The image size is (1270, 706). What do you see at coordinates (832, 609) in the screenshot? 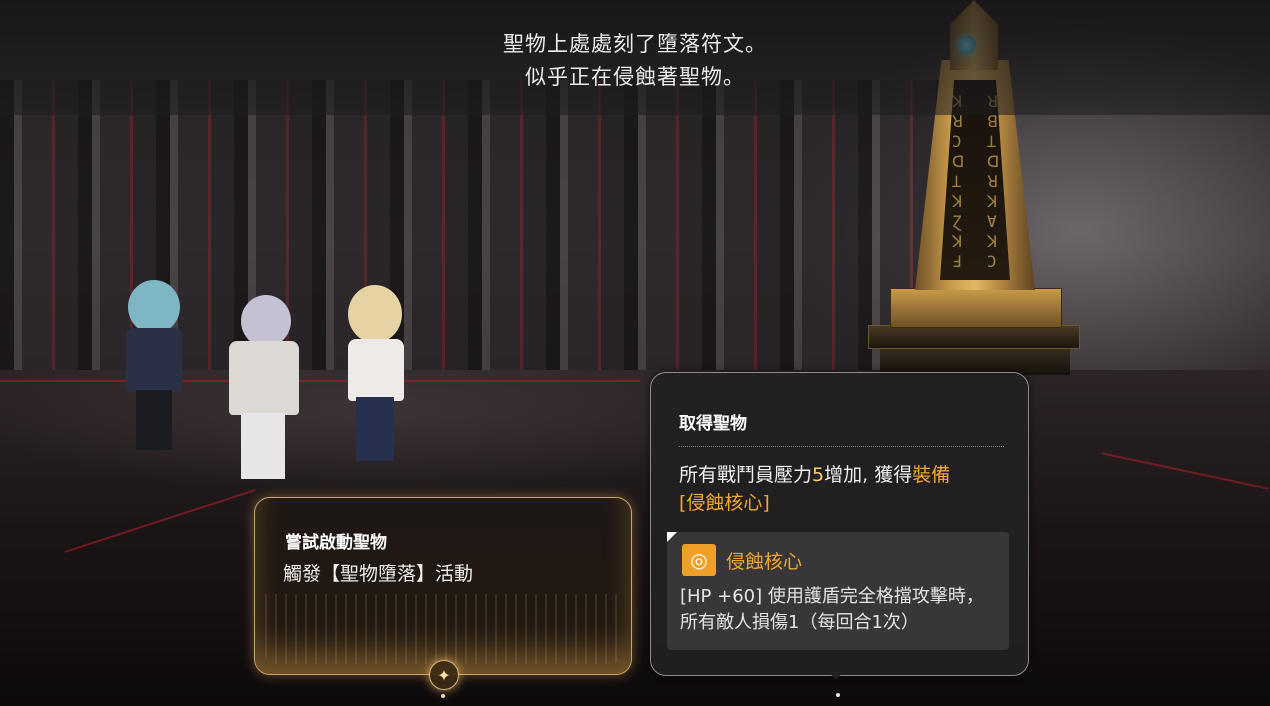
I see `reward-item-effect: [HP +60] 使用護盾完全格擋攻擊時，所有敵人損傷1（每回合1次）` at bounding box center [832, 609].